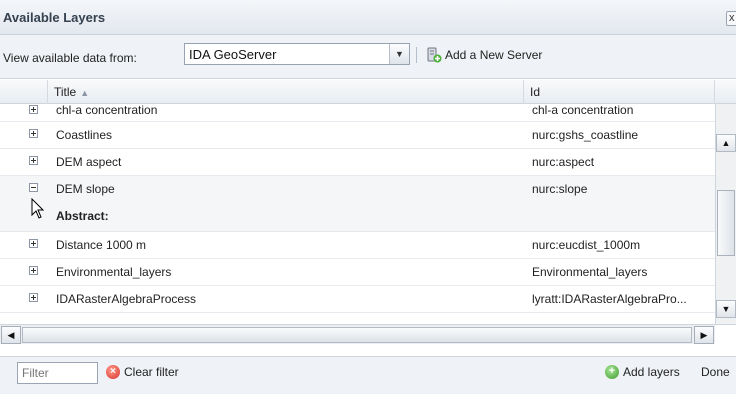 Image resolution: width=736 pixels, height=394 pixels. I want to click on scrollbar-corner, so click(725, 334).